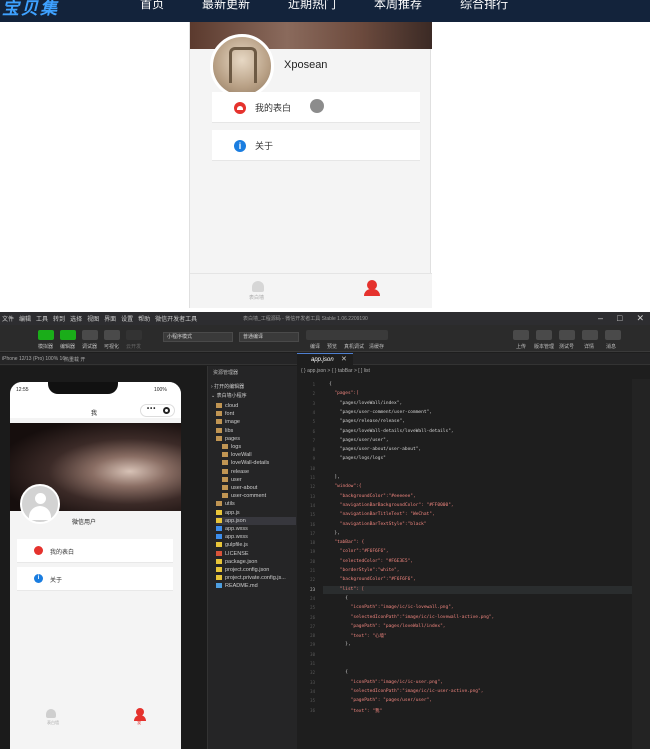 The width and height of the screenshot is (650, 749). Describe the element at coordinates (269, 337) in the screenshot. I see `compile-select: 普通编译` at that location.